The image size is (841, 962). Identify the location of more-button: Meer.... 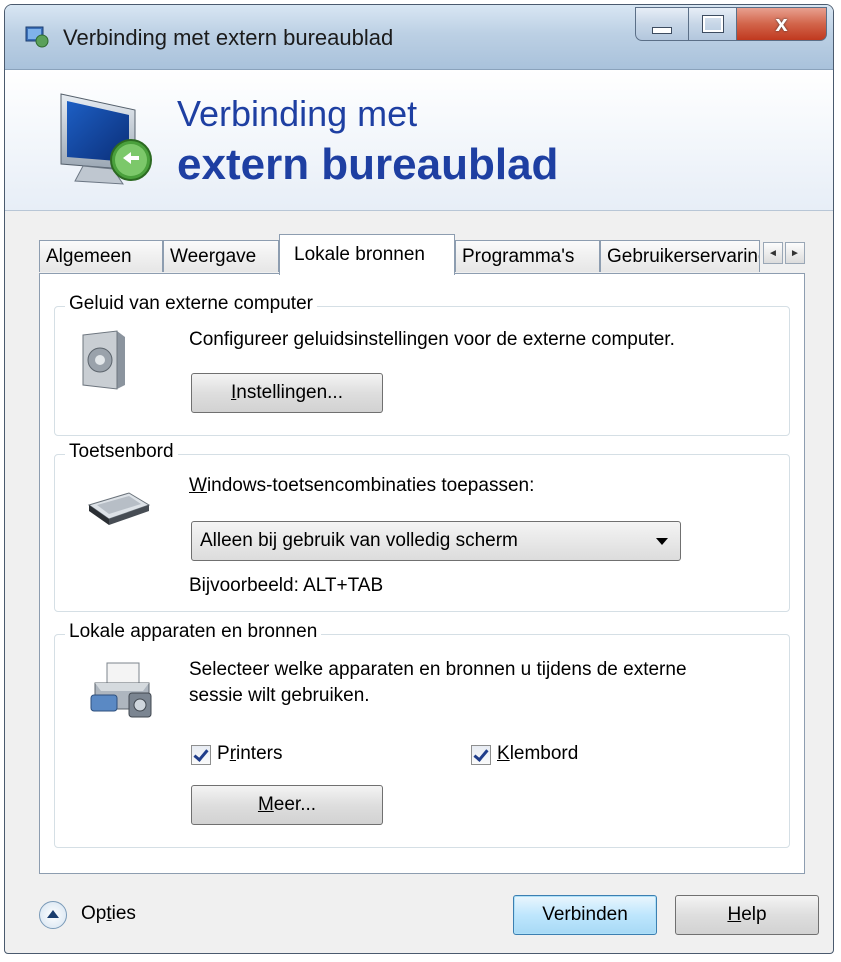
(287, 805).